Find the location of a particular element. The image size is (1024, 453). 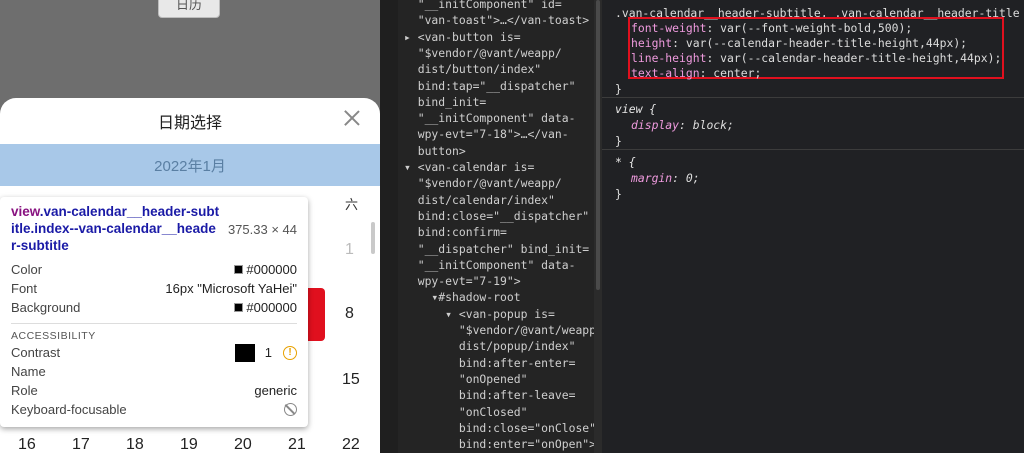

dom-tree-line: bind_init= is located at coordinates (445, 102).